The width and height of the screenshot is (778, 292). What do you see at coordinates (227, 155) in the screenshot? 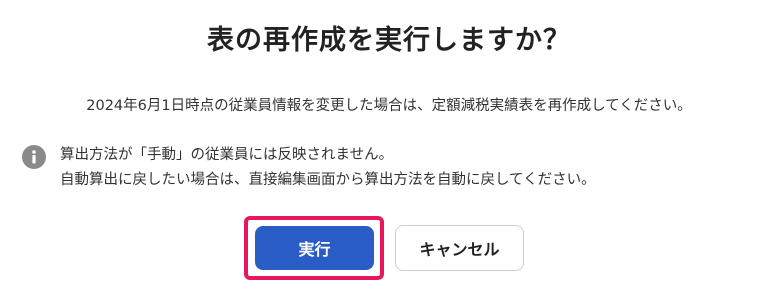
I see `notice-line-1: 算出方法が「手動」の従業員には反映されません。` at bounding box center [227, 155].